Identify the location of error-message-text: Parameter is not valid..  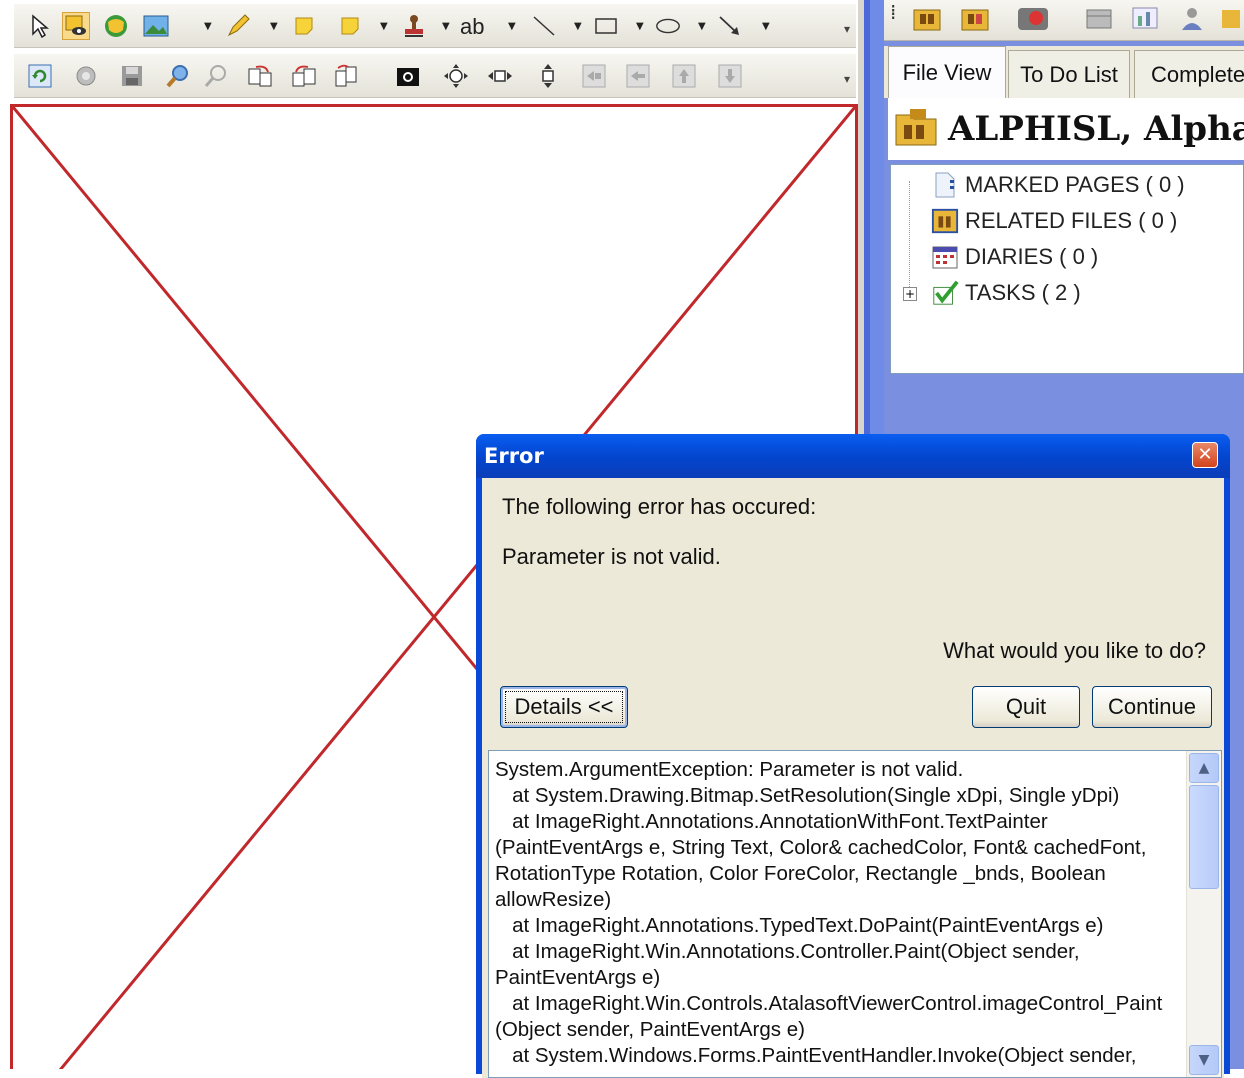
(611, 556).